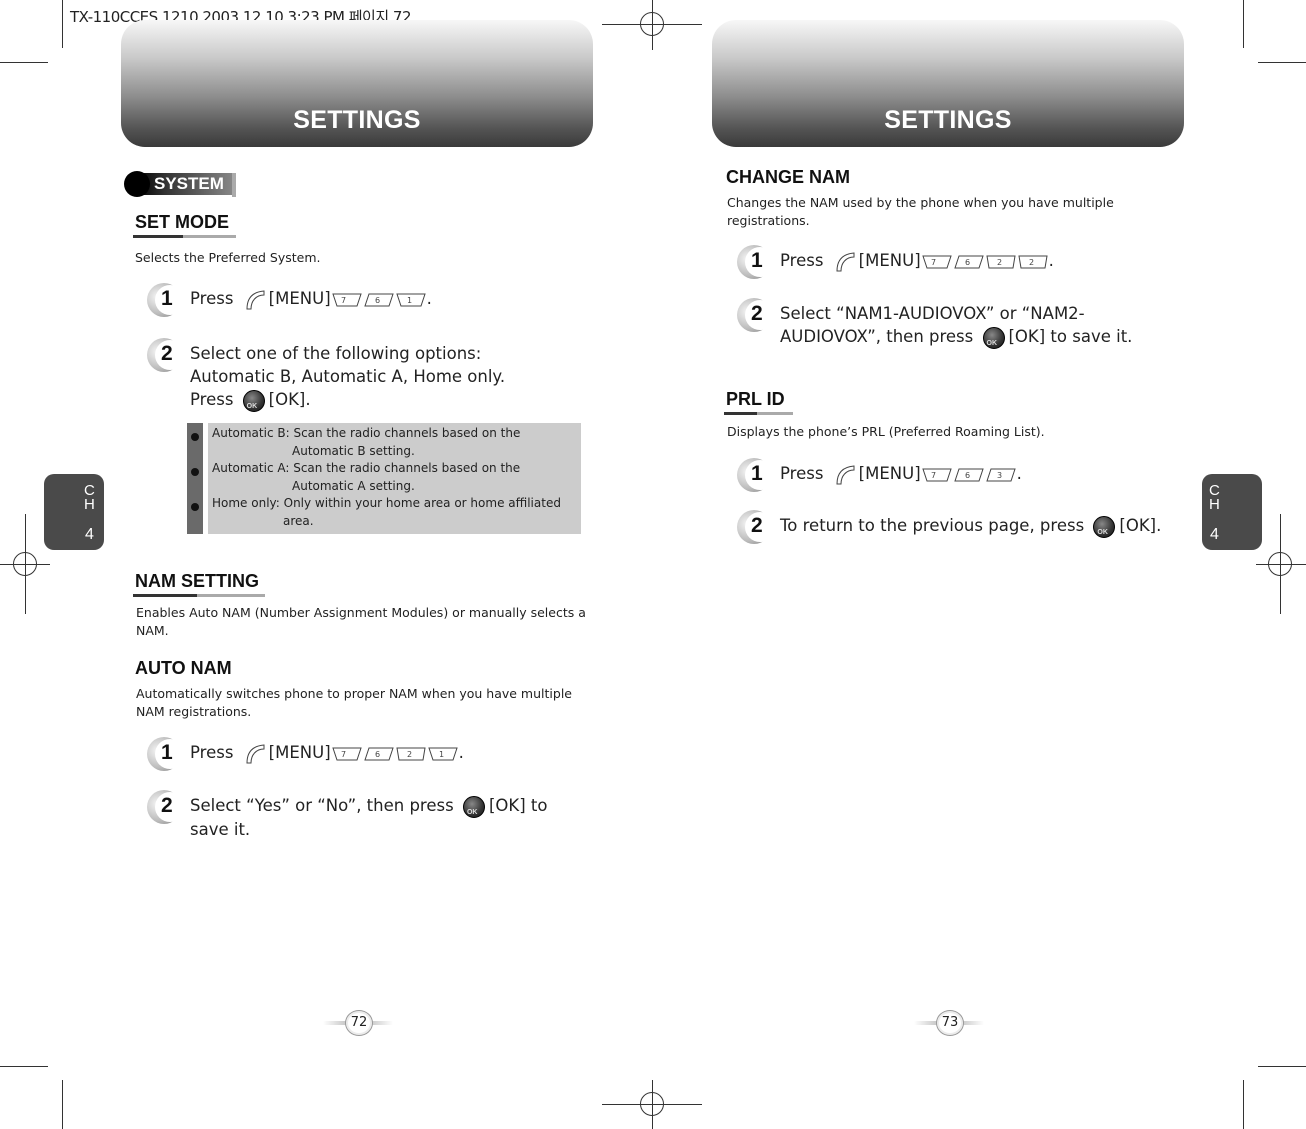  What do you see at coordinates (289, 399) in the screenshot?
I see `ok-label: [OK].` at bounding box center [289, 399].